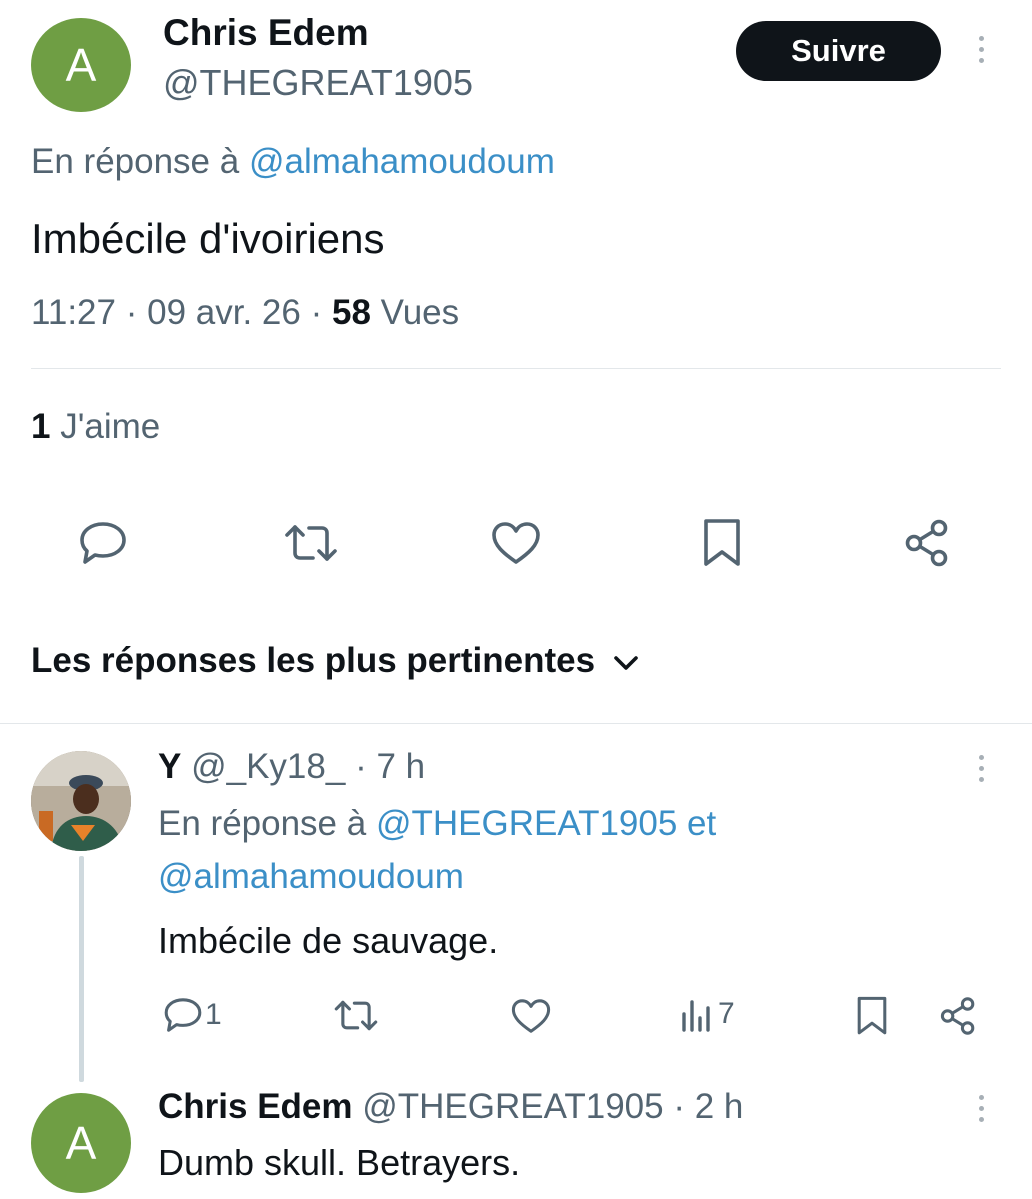 The width and height of the screenshot is (1032, 1199). I want to click on chevron-down-icon, so click(626, 661).